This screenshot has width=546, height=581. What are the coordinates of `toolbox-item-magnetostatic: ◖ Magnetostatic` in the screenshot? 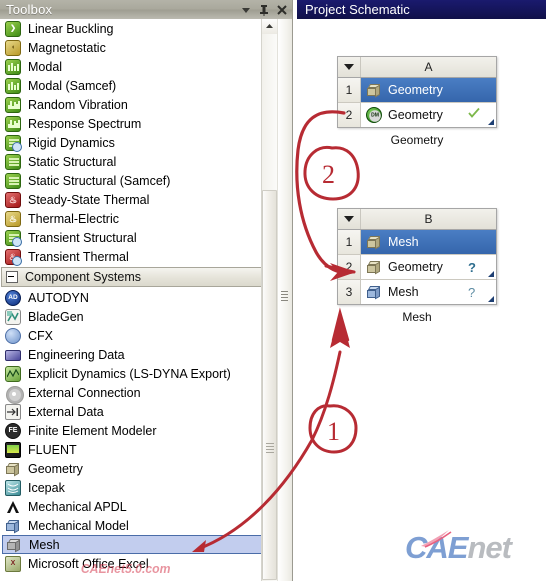 It's located at (138, 47).